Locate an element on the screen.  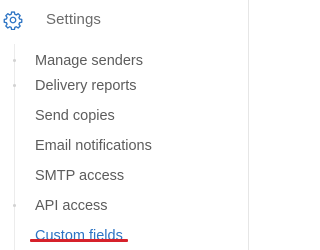
menu-item-api-access: API access is located at coordinates (71, 206).